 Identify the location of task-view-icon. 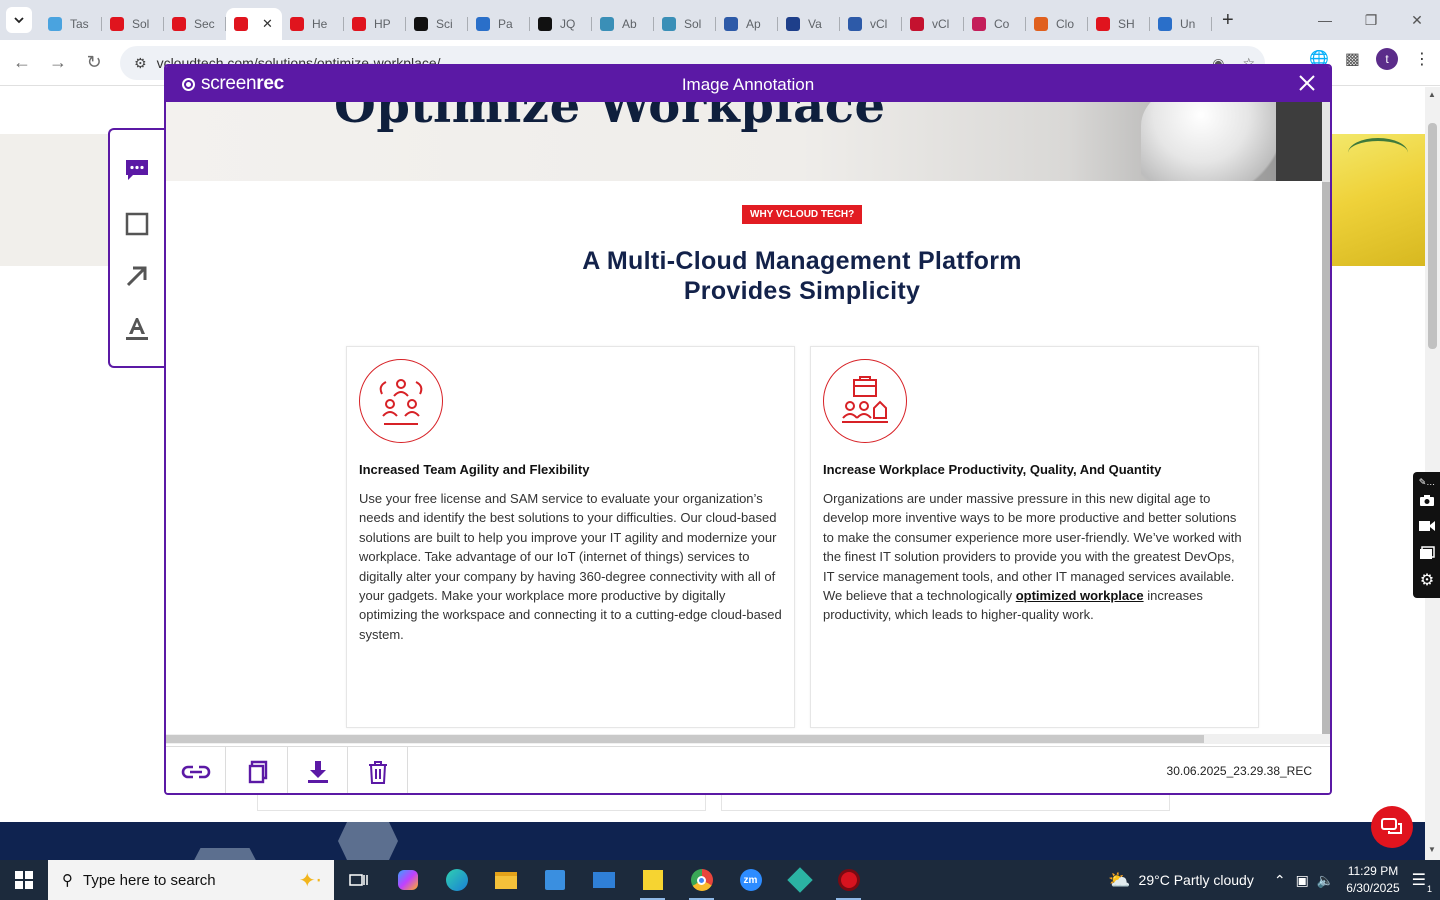
(358, 880).